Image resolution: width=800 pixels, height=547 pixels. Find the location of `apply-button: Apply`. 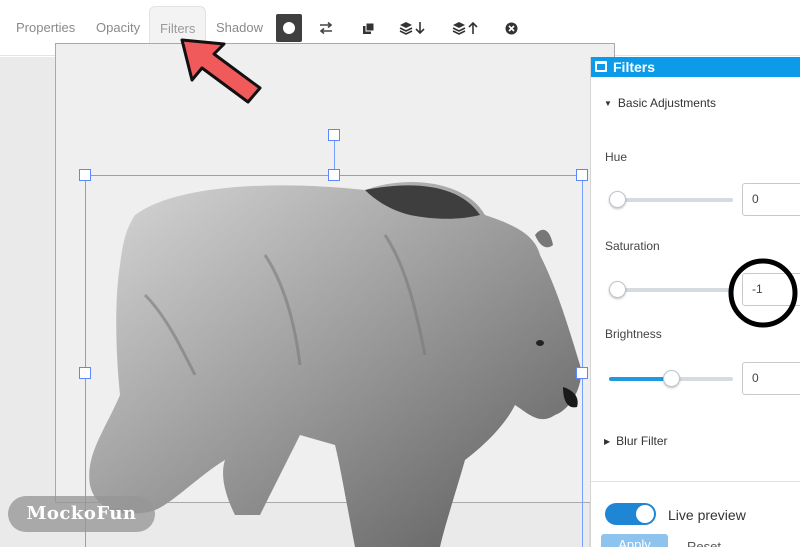

apply-button: Apply is located at coordinates (634, 540).